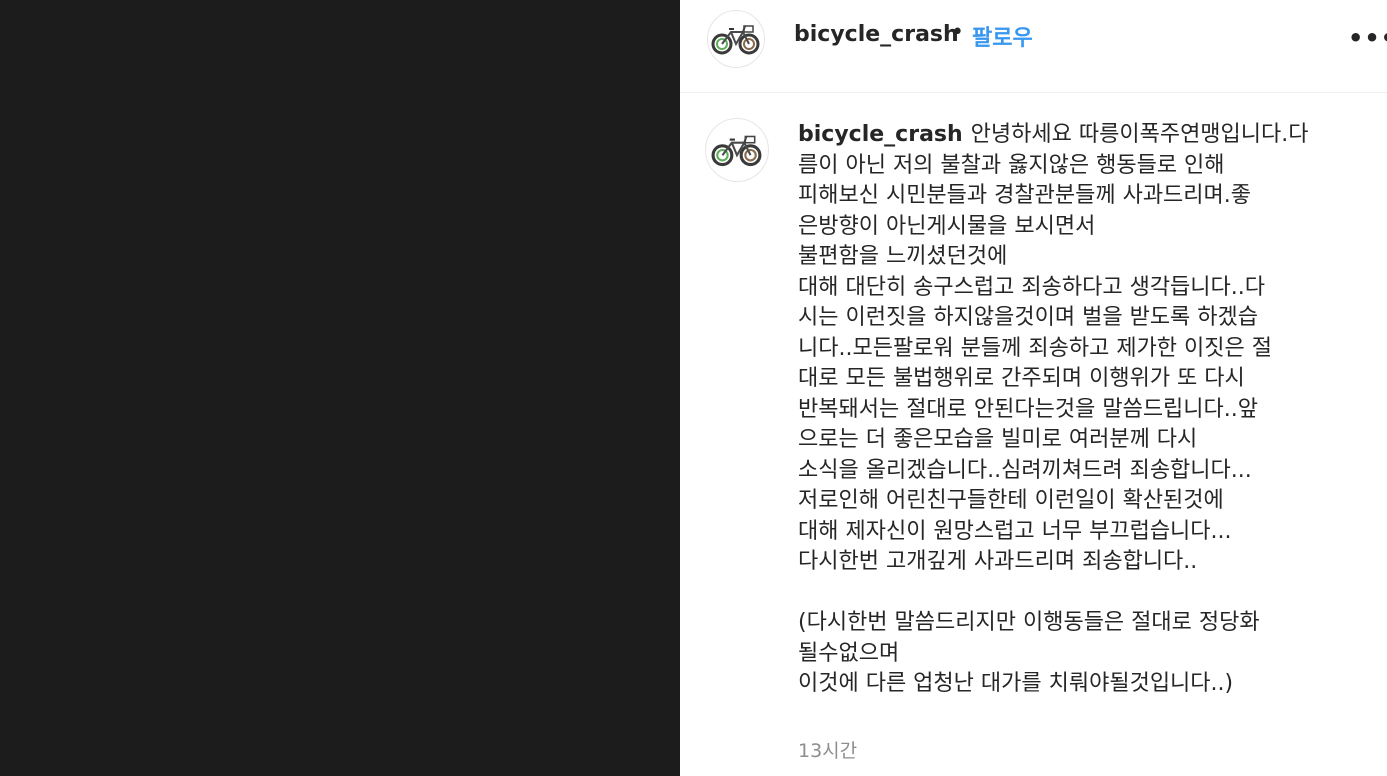 The image size is (1387, 776). What do you see at coordinates (1032, 287) in the screenshot?
I see `caption-line: 대해 대단히 송구스럽고 죄송하다고 생각듭니다..다` at bounding box center [1032, 287].